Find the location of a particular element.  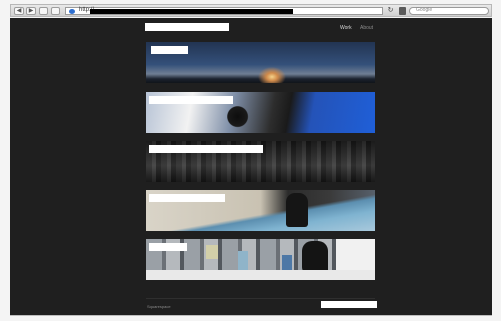

footer-credit-link: Squarespace is located at coordinates (159, 306).